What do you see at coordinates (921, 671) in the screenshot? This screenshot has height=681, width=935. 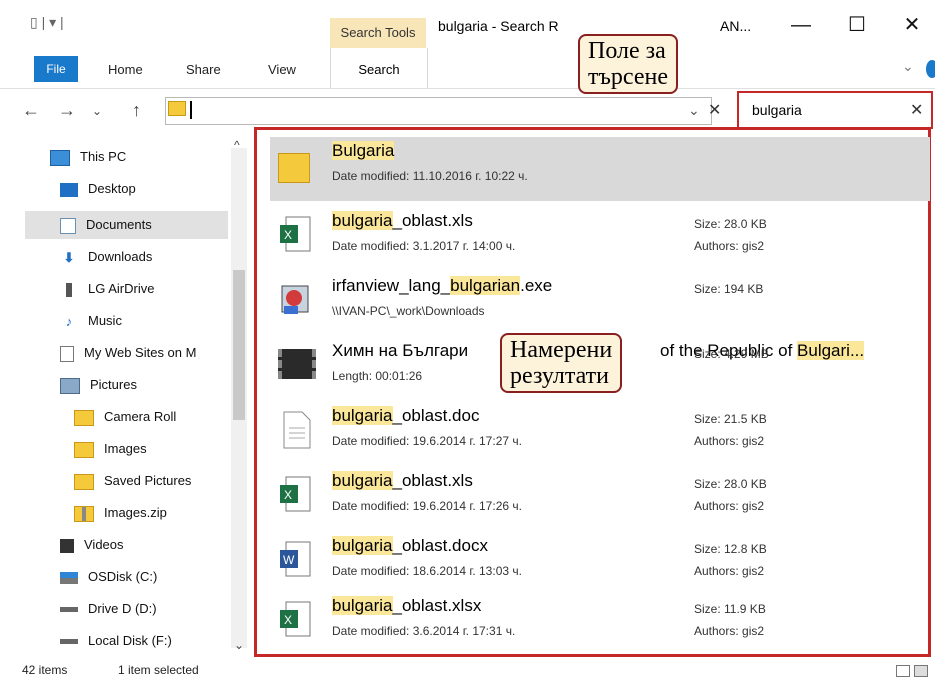 I see `large-icons-view-icon` at bounding box center [921, 671].